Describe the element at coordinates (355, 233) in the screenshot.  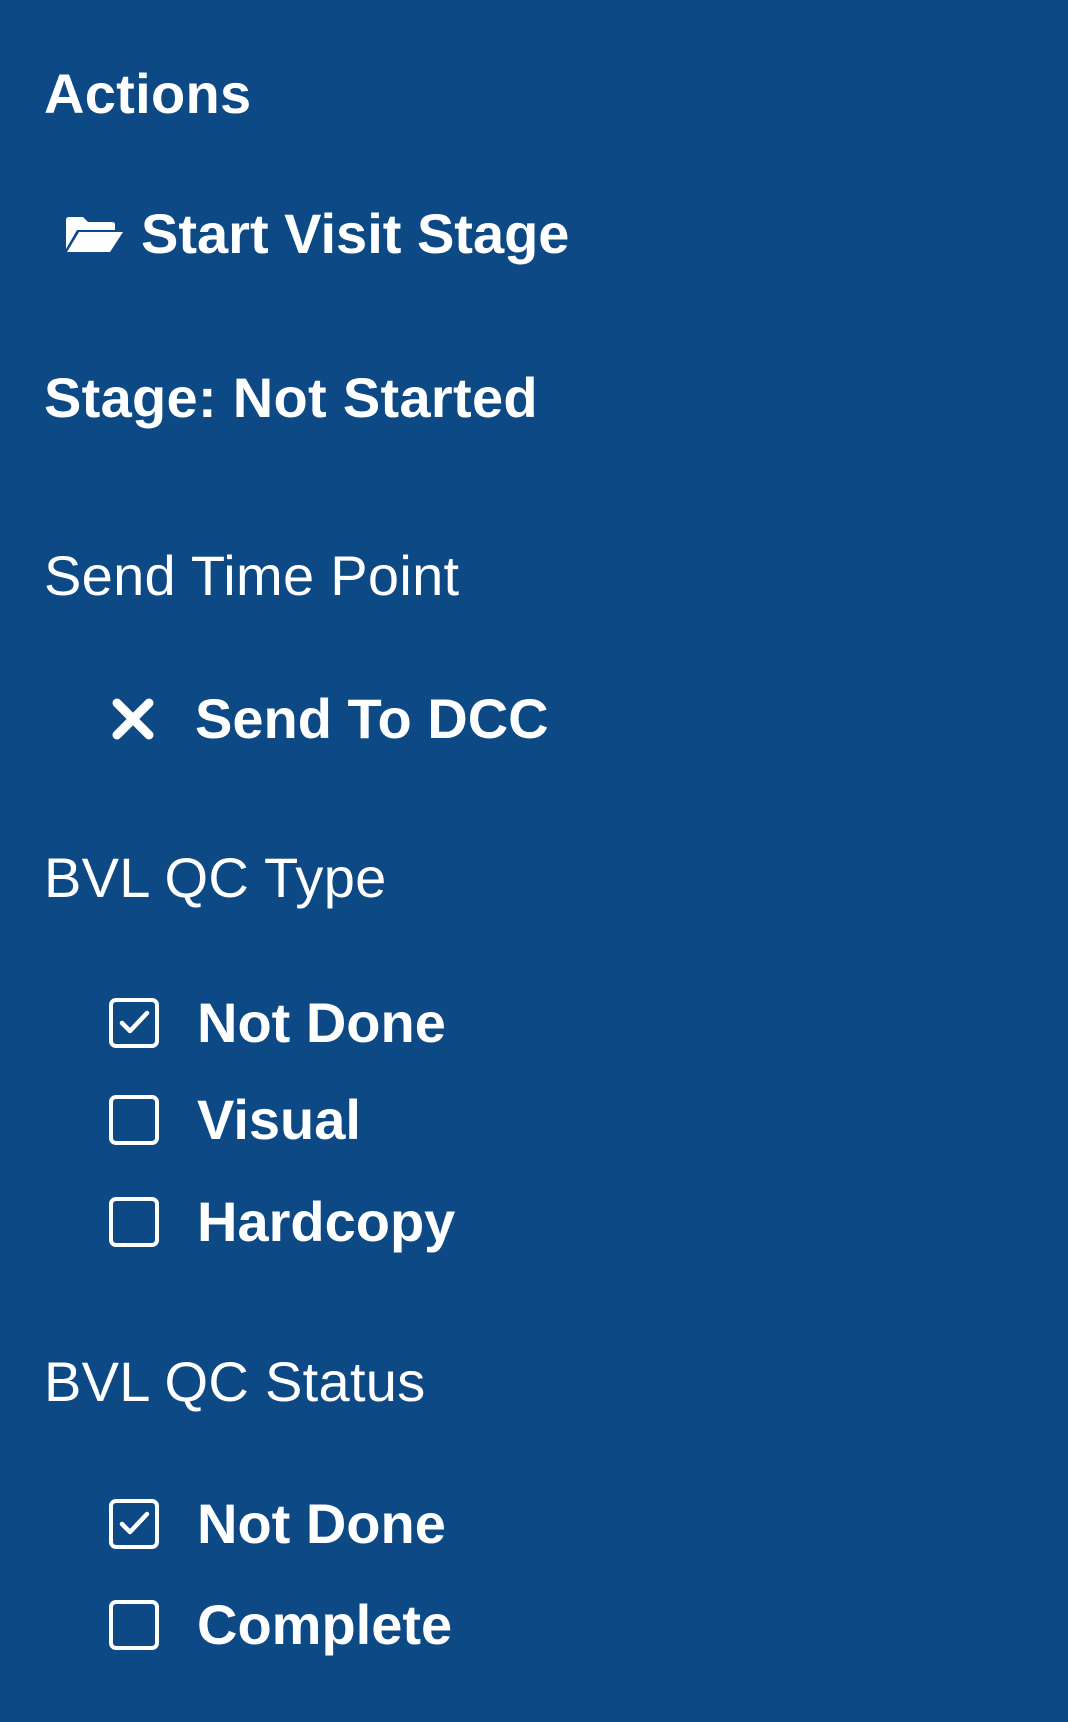
I see `start-visit-stage-label: Start Visit Stage` at that location.